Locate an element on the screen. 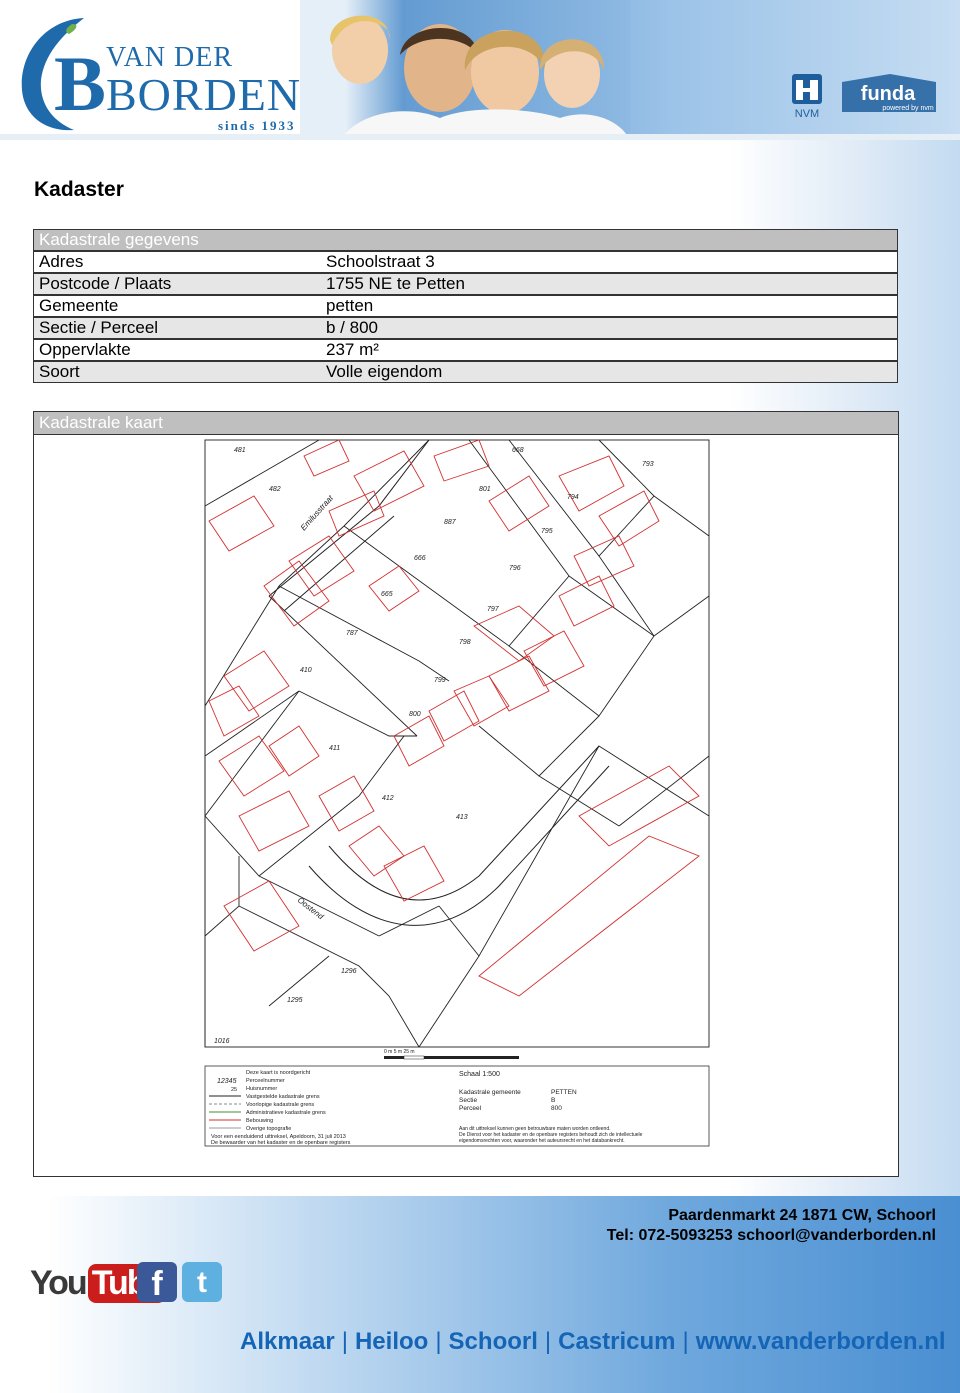 The height and width of the screenshot is (1393, 960). parcel-number: 410 is located at coordinates (306, 670).